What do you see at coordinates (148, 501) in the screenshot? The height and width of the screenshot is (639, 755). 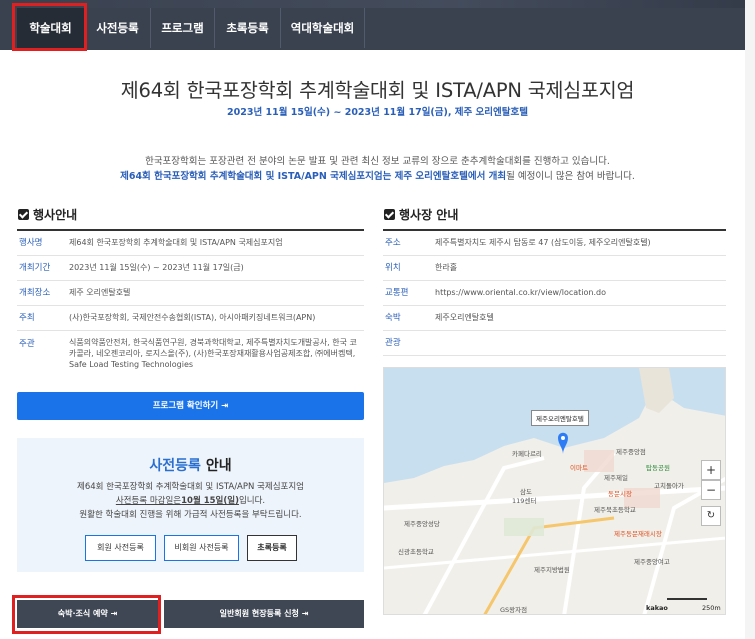 I see `deadline-text: 사전등록 마감일은` at bounding box center [148, 501].